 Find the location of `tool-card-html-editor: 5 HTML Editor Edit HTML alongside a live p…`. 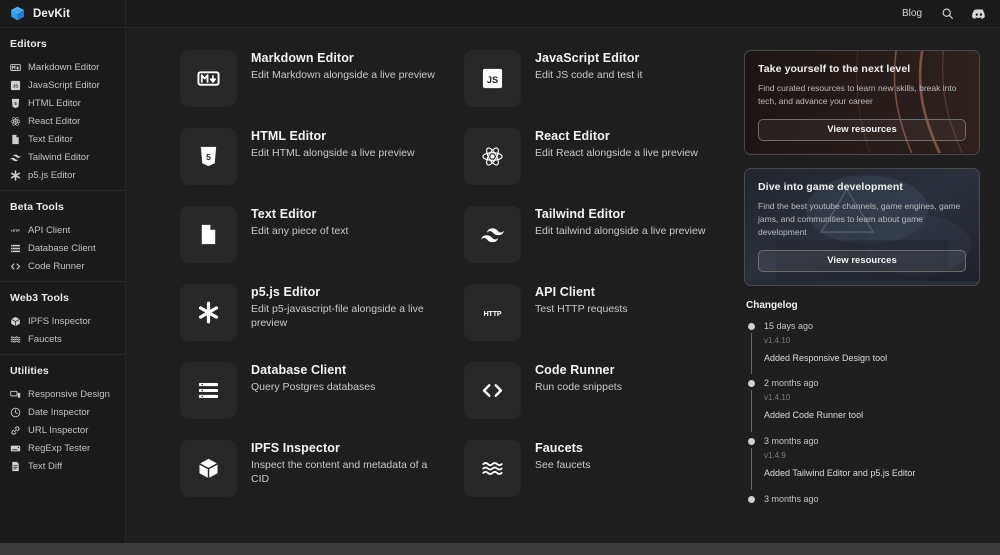

tool-card-html-editor: 5 HTML Editor Edit HTML alongside a live p… is located at coordinates (311, 156).